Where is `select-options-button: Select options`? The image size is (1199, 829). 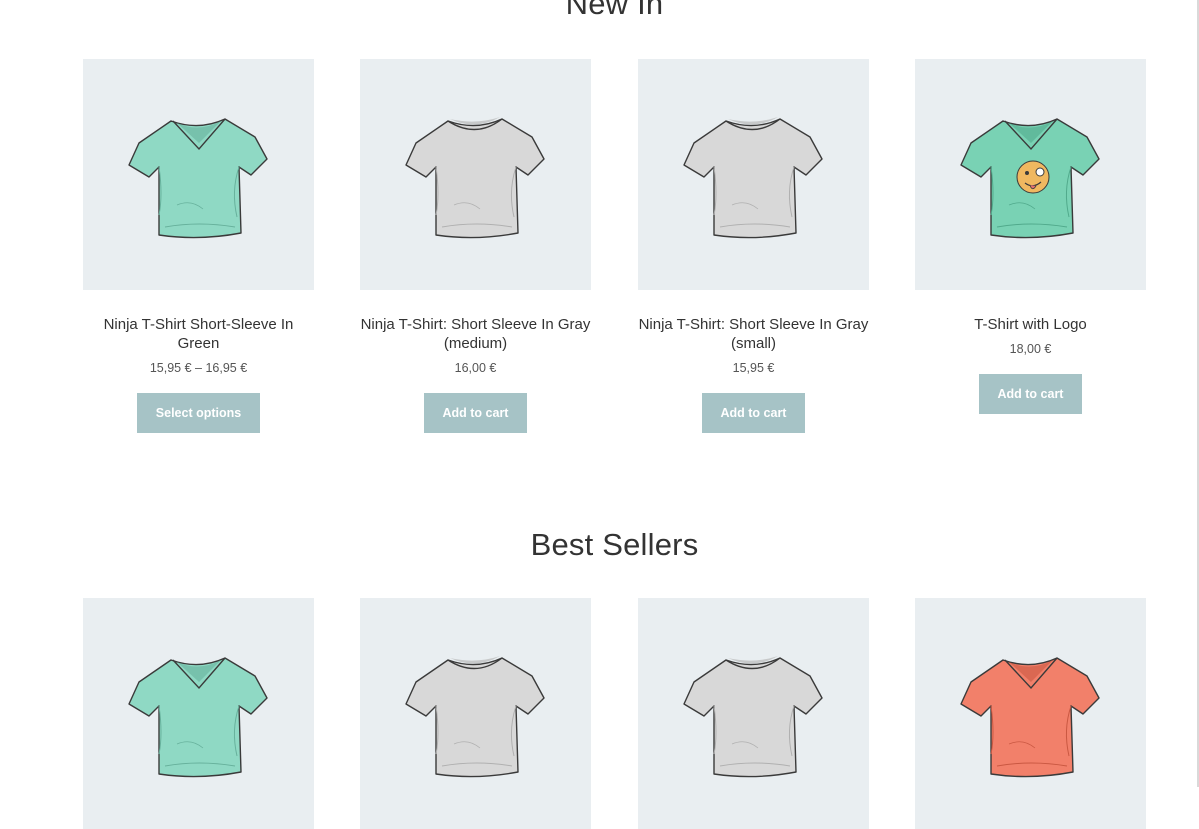 select-options-button: Select options is located at coordinates (198, 413).